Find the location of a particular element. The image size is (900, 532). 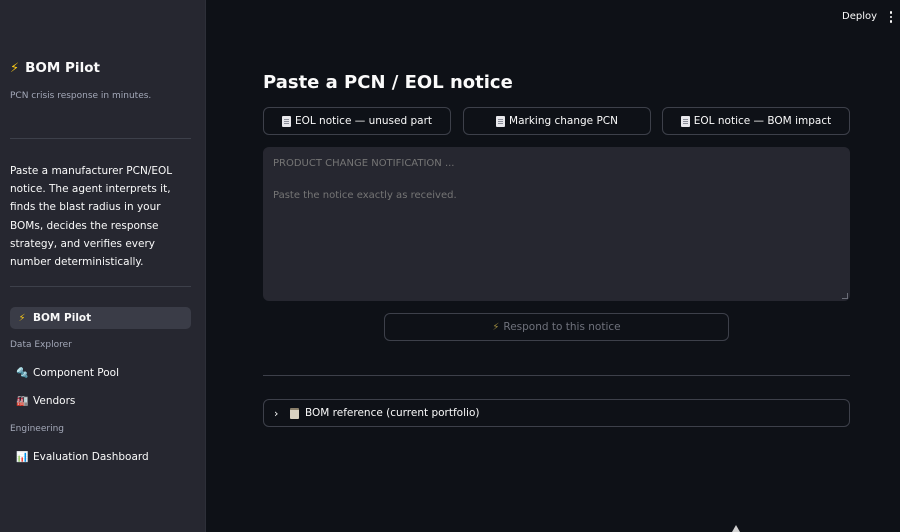

sidebar-section-engineering: Engineering is located at coordinates (37, 429).